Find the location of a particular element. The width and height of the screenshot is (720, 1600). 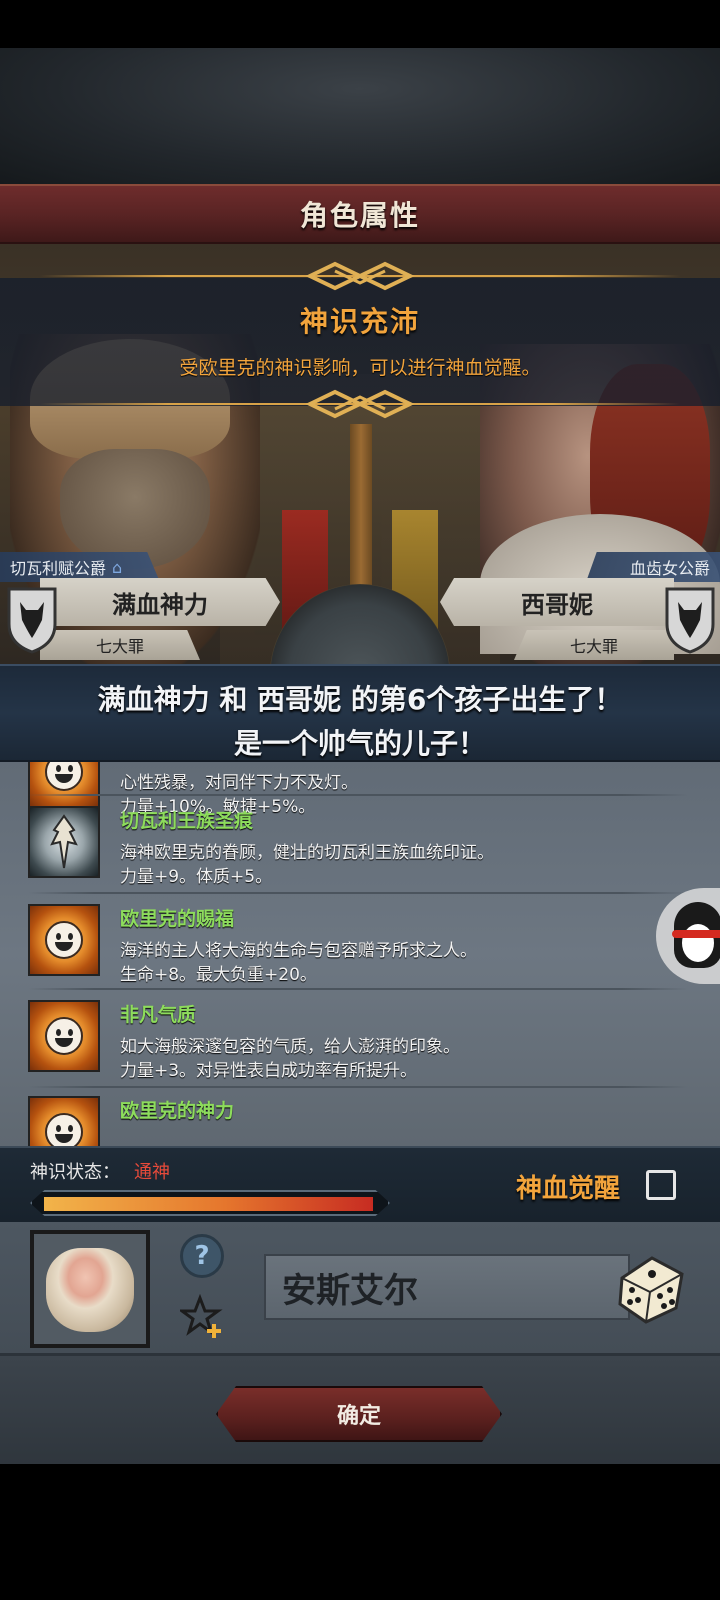

birth-message-line1: 满血神力 和 西哥妮 的第6个孩子出生了！ is located at coordinates (360, 699).